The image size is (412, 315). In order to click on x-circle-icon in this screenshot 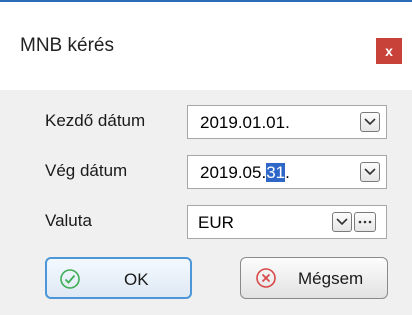, I will do `click(266, 278)`.